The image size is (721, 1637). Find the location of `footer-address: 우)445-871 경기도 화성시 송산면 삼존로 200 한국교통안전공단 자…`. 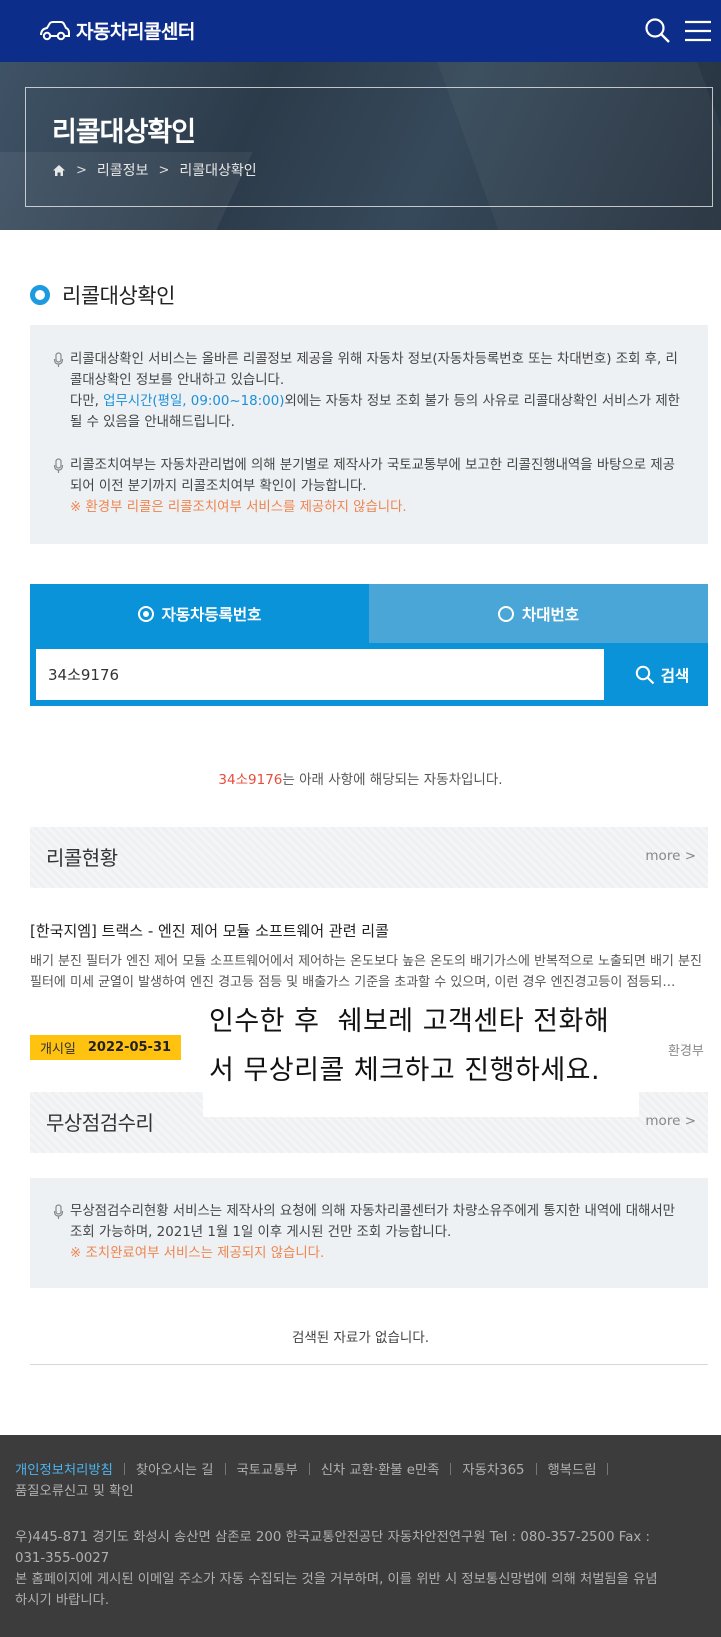

footer-address: 우)445-871 경기도 화성시 송산면 삼존로 200 한국교통안전공단 자… is located at coordinates (332, 1548).